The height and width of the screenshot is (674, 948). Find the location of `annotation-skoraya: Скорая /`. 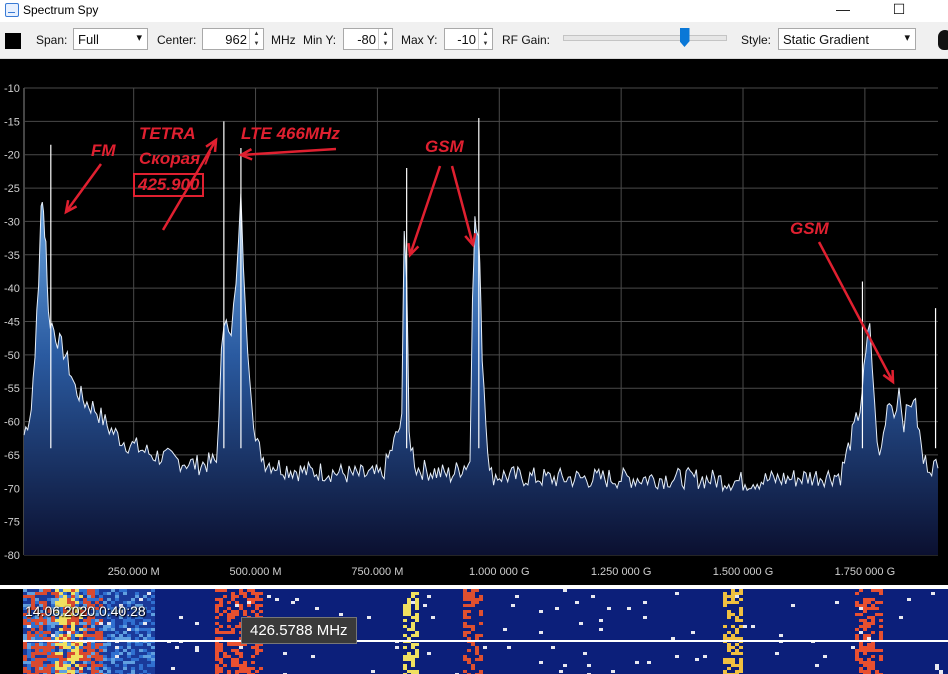

annotation-skoraya: Скорая / is located at coordinates (174, 158).